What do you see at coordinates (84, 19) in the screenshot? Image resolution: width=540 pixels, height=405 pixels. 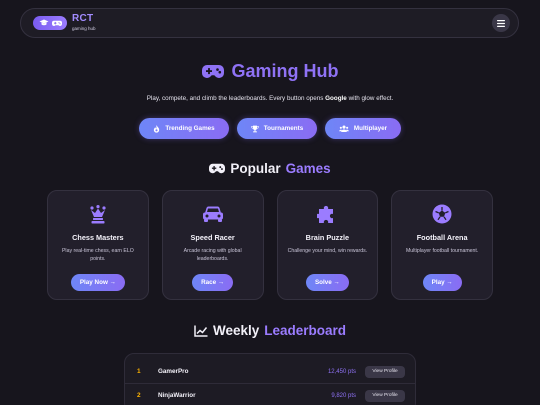 I see `brand-name: RCT` at bounding box center [84, 19].